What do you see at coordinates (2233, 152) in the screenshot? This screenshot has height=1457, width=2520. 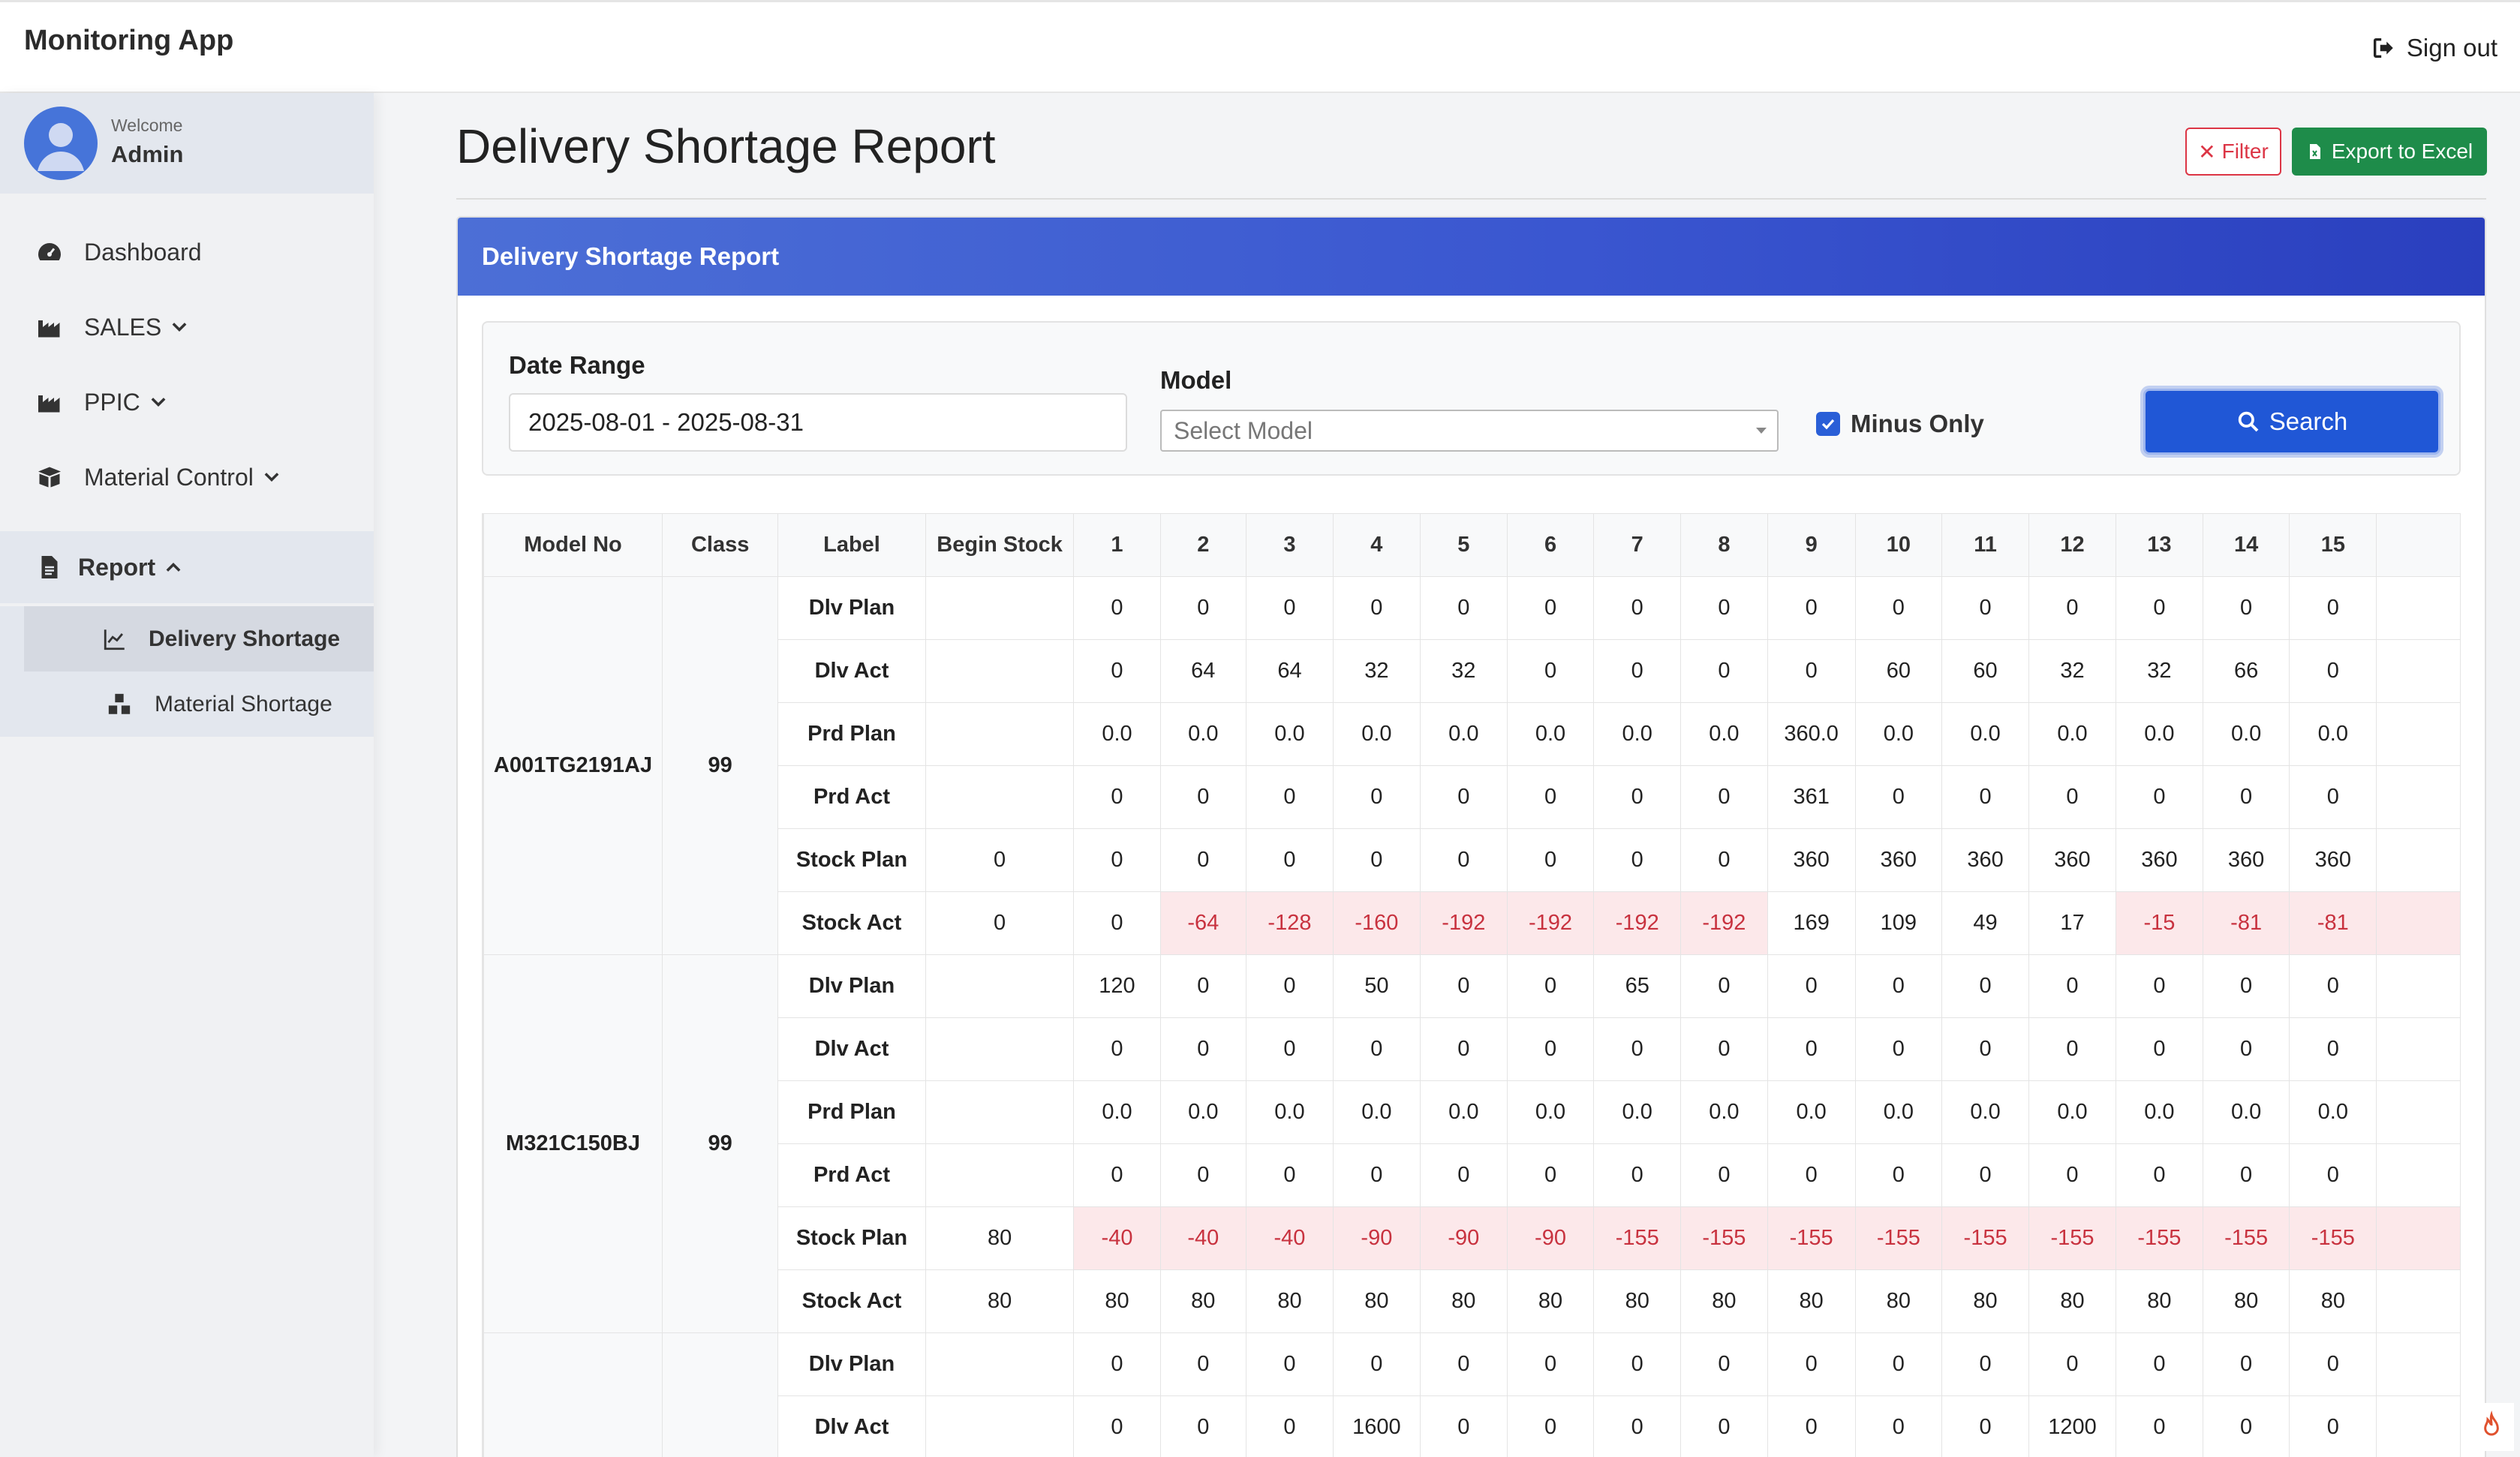 I see `filter-button: ✕ Filter` at bounding box center [2233, 152].